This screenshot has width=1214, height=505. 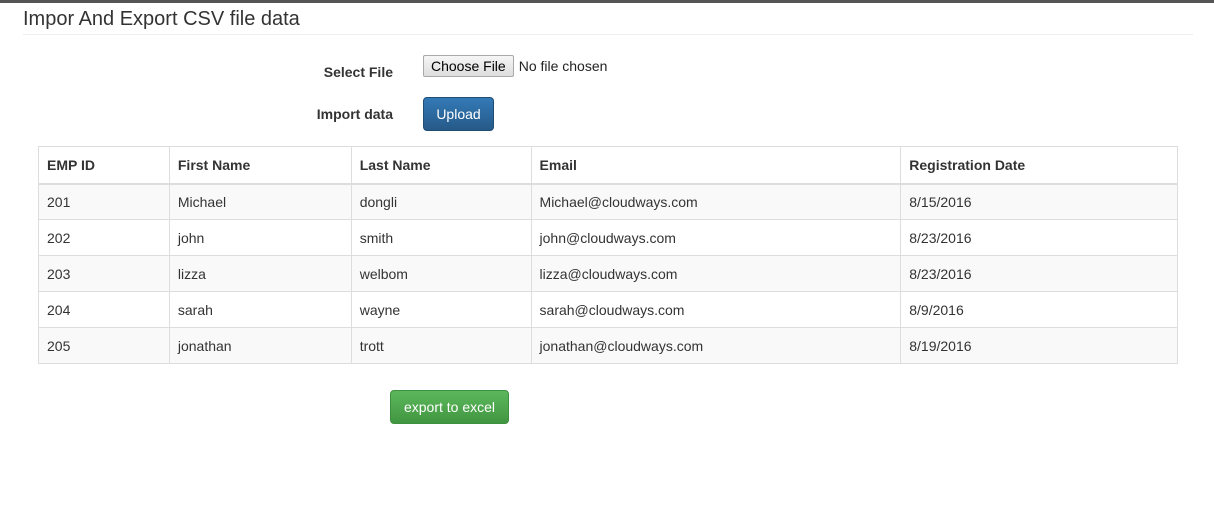 I want to click on column-header-first-name: First Name, so click(x=260, y=165).